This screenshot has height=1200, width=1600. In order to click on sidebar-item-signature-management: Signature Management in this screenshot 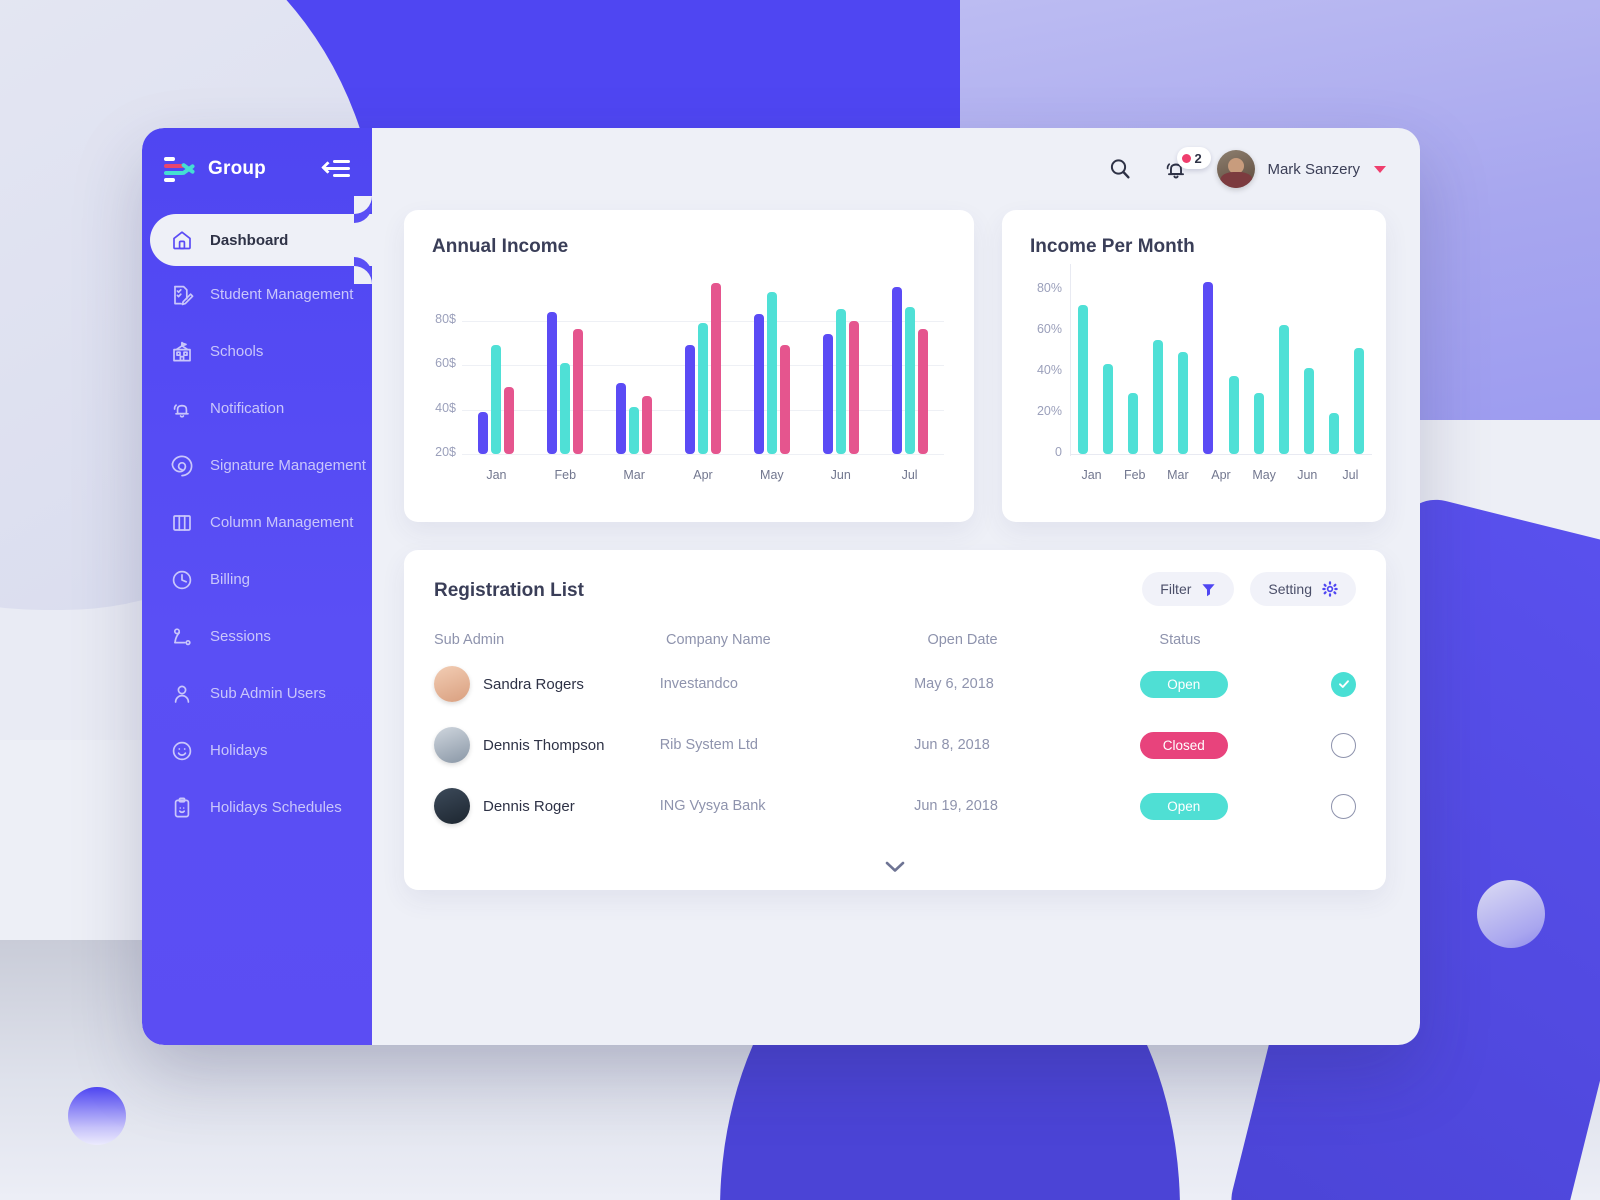, I will do `click(257, 465)`.